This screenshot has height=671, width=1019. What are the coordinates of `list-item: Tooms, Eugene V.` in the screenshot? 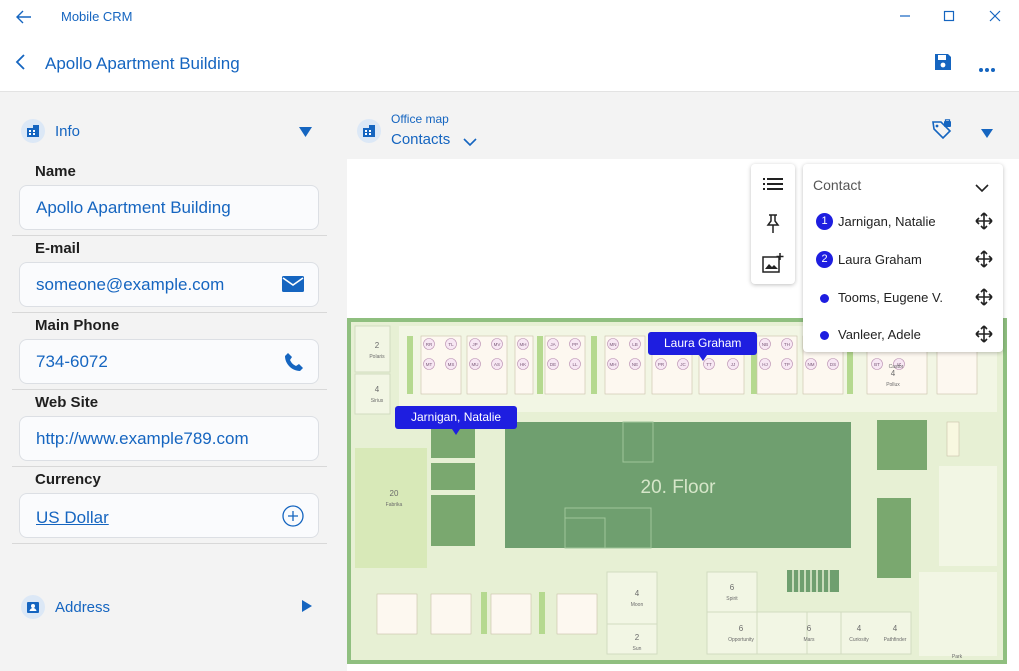 It's located at (903, 298).